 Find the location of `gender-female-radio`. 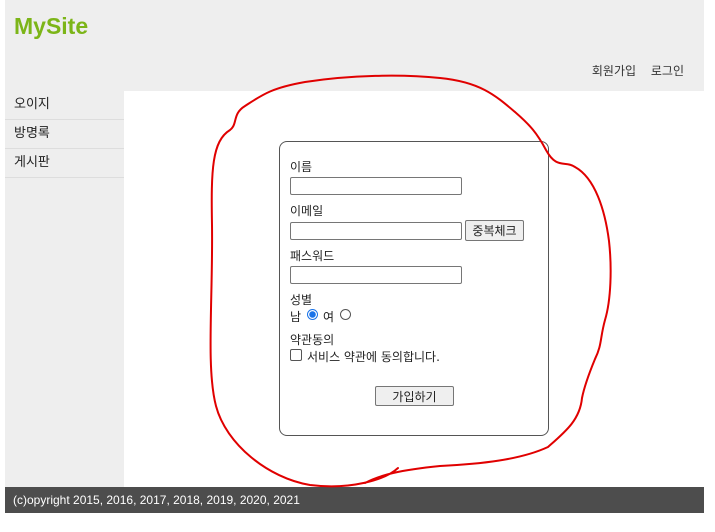

gender-female-radio is located at coordinates (345, 314).